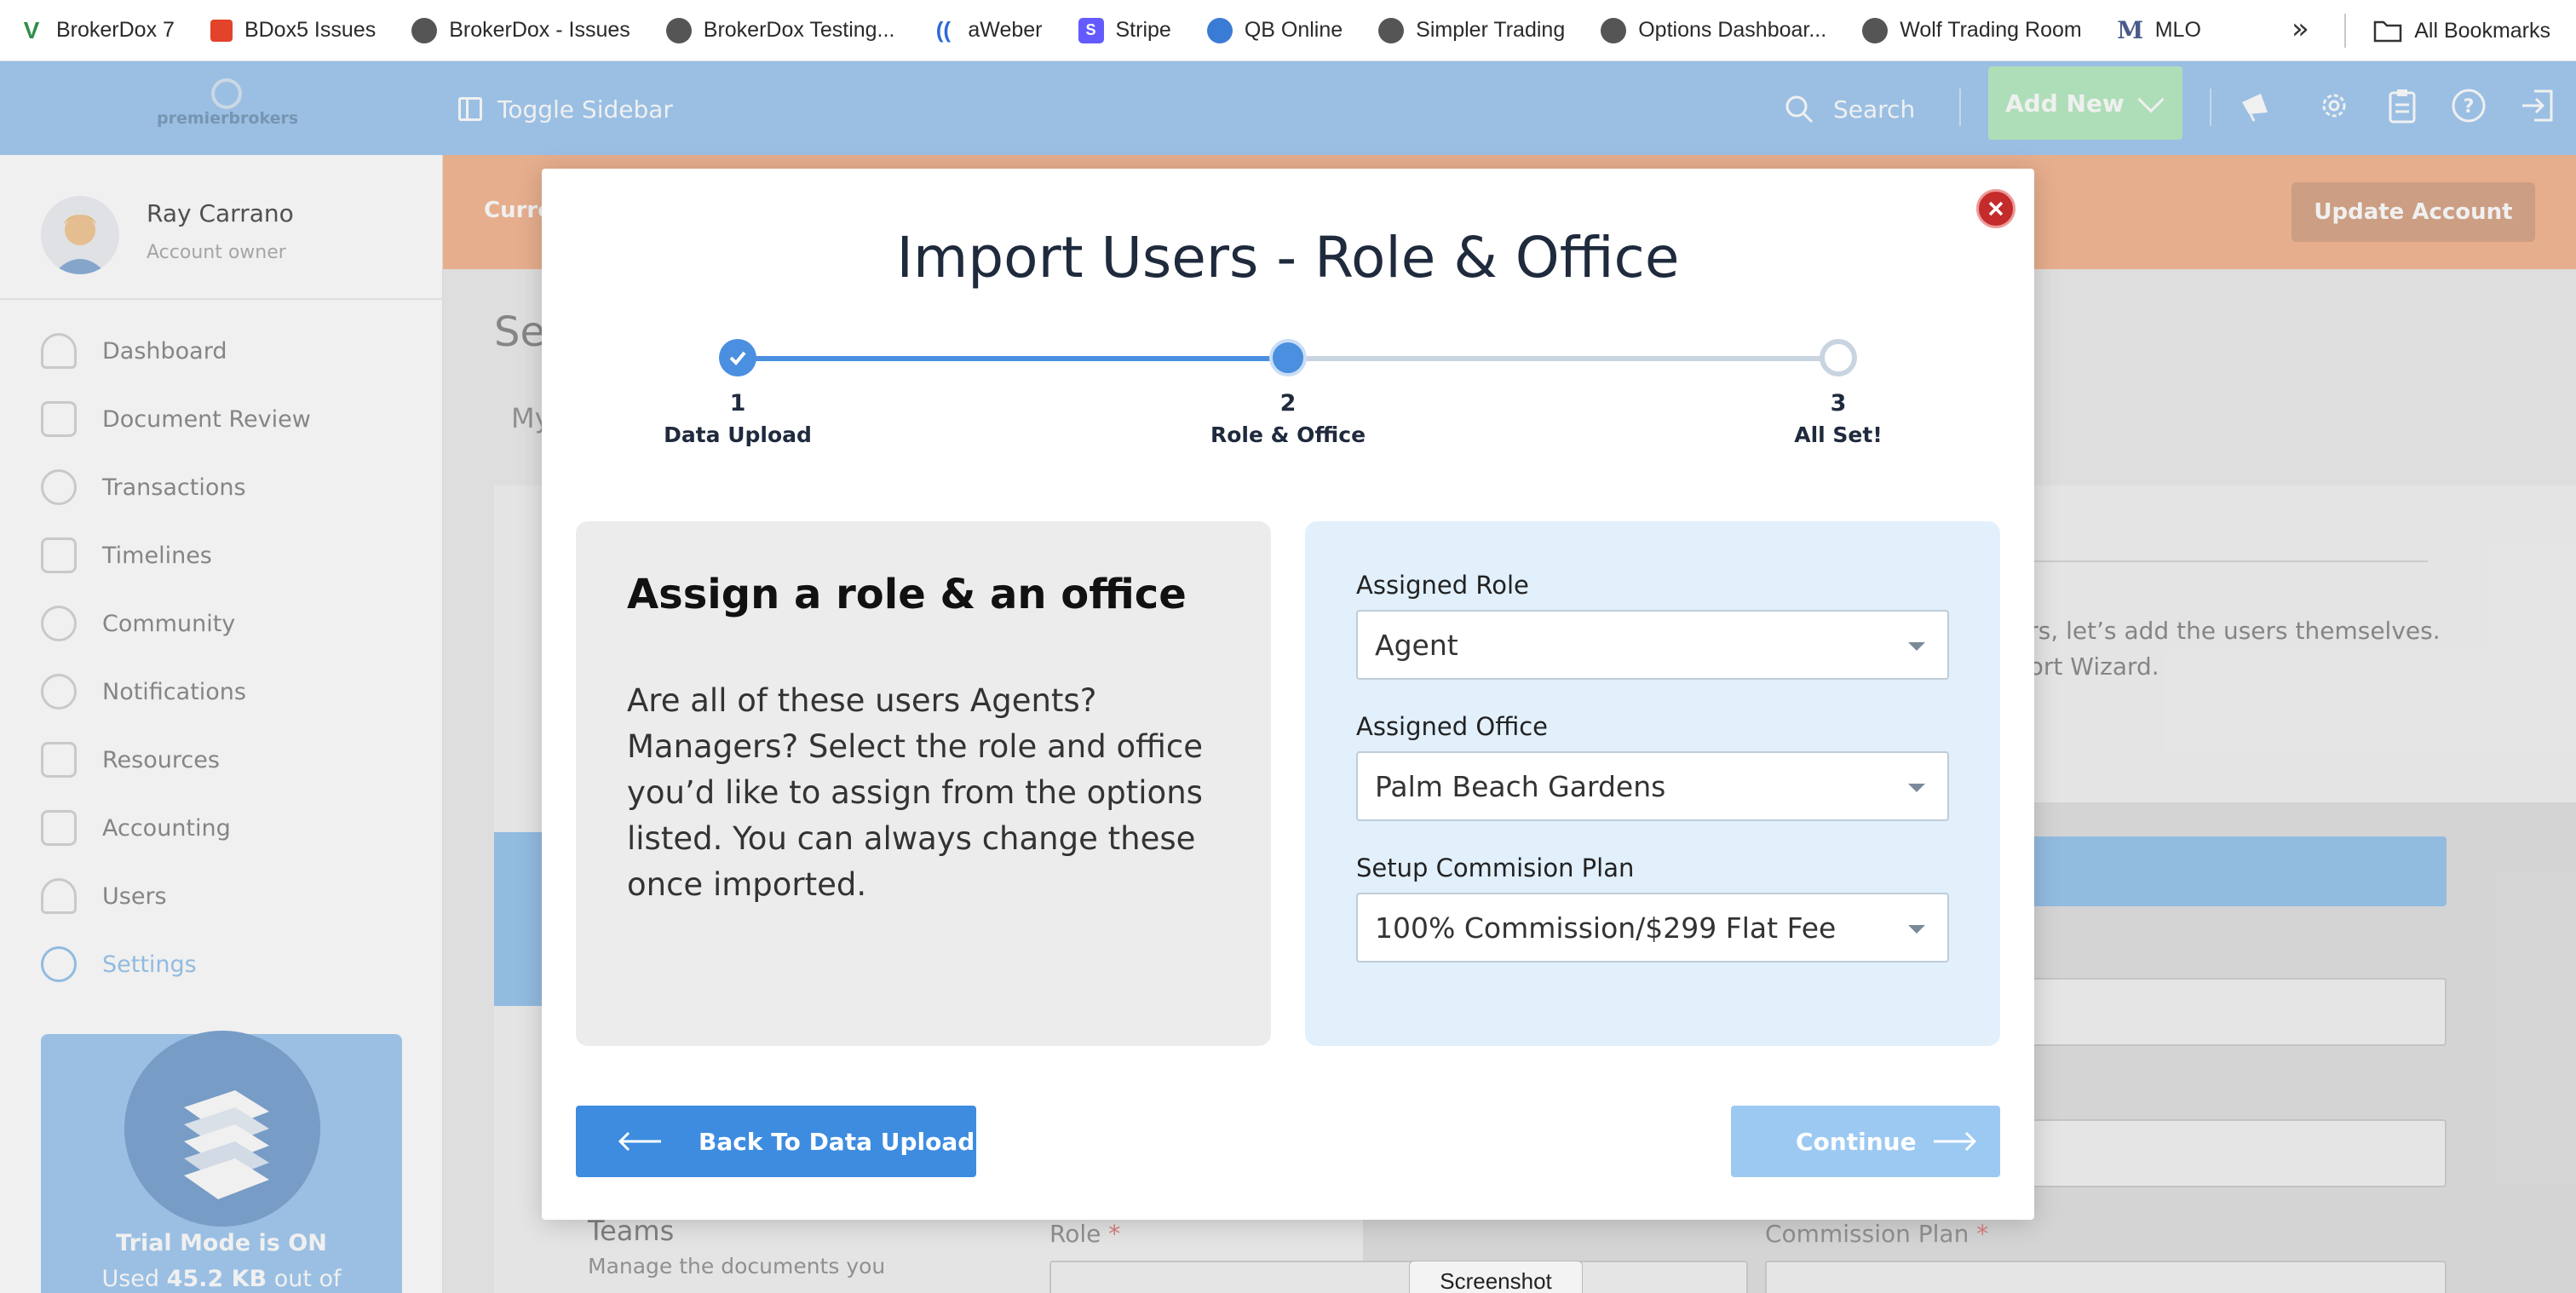 Image resolution: width=2576 pixels, height=1293 pixels. I want to click on assigned-office-value: Palm Beach Gardens, so click(1520, 786).